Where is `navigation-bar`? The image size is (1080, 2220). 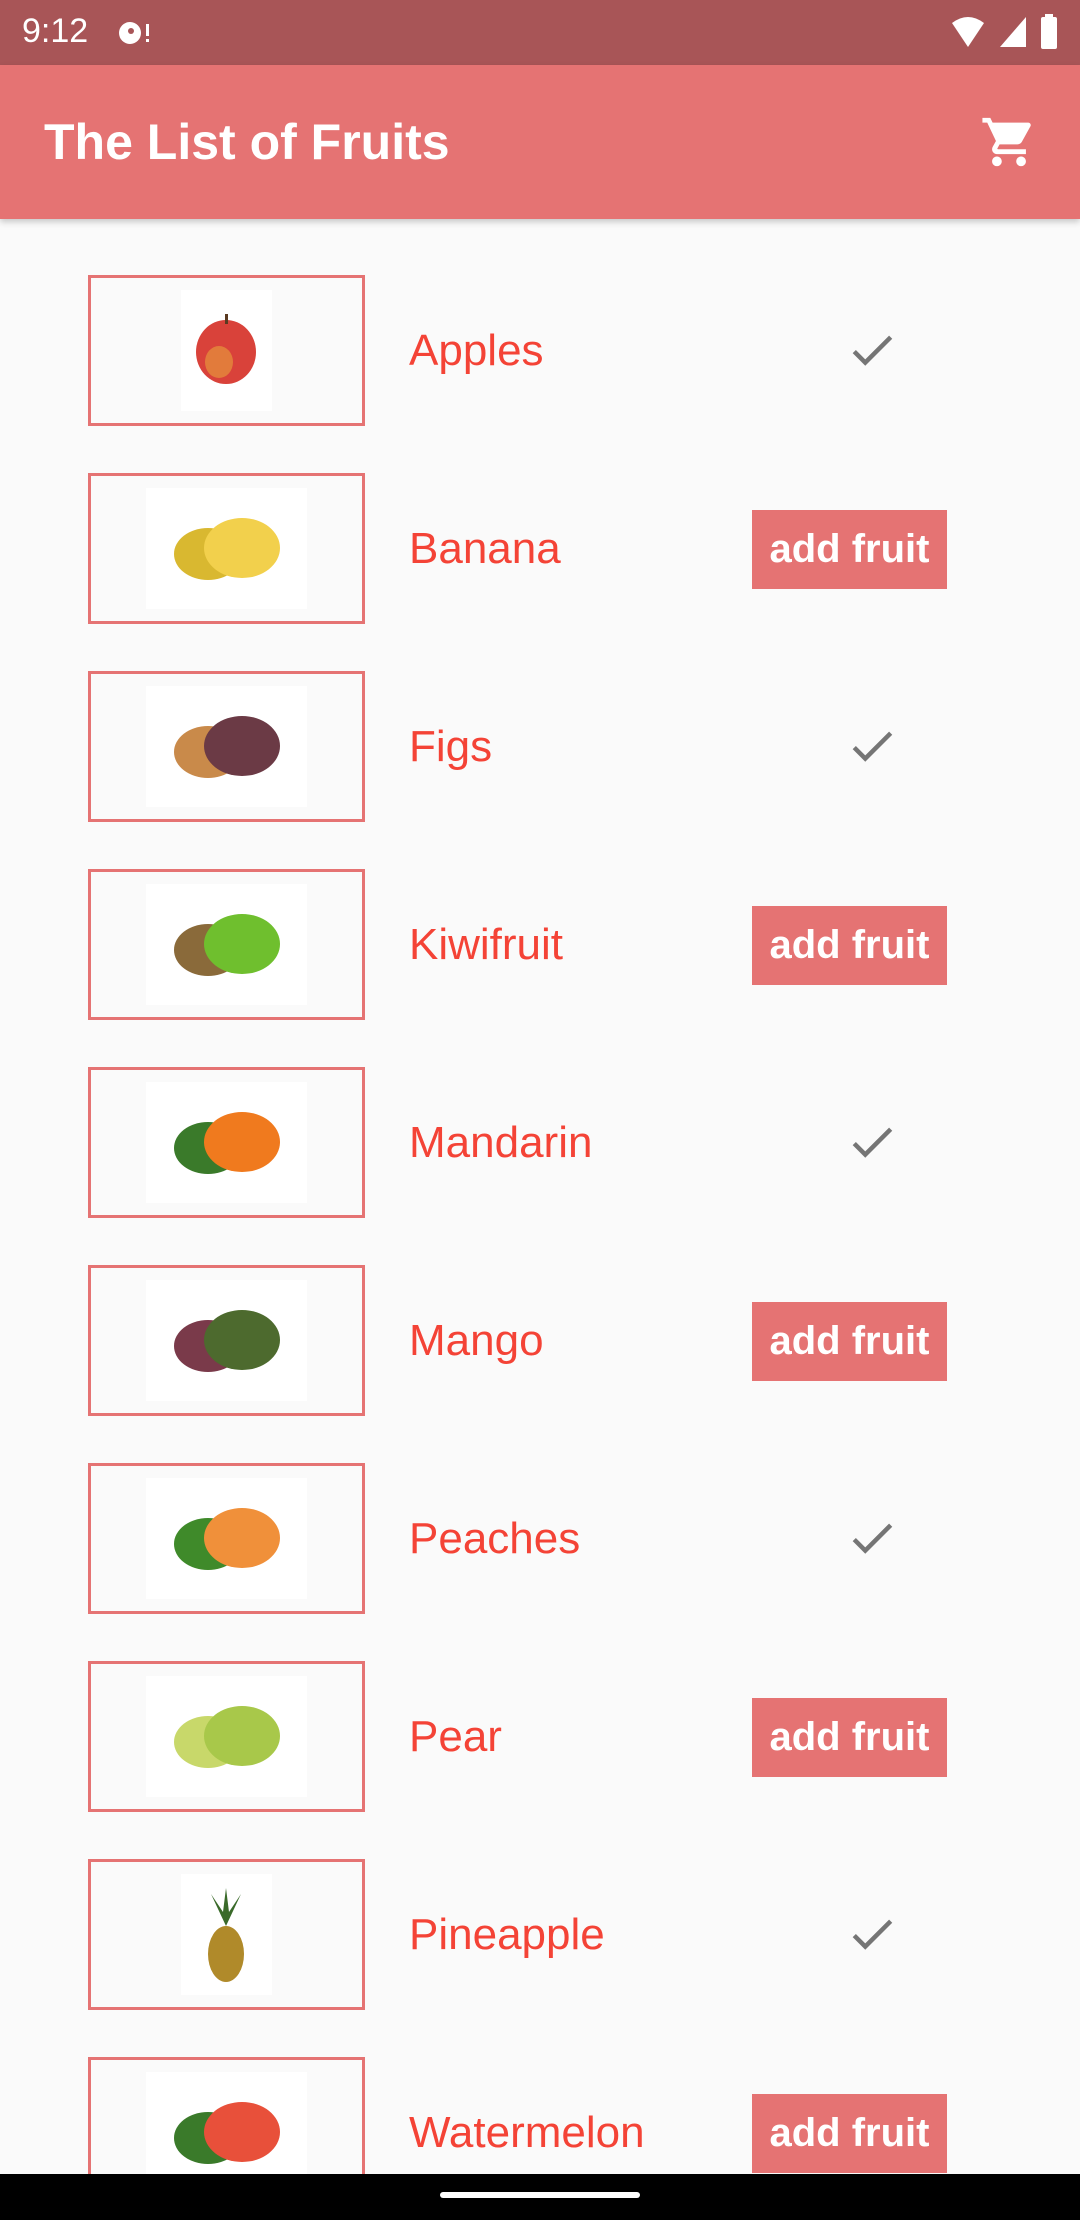
navigation-bar is located at coordinates (540, 2197).